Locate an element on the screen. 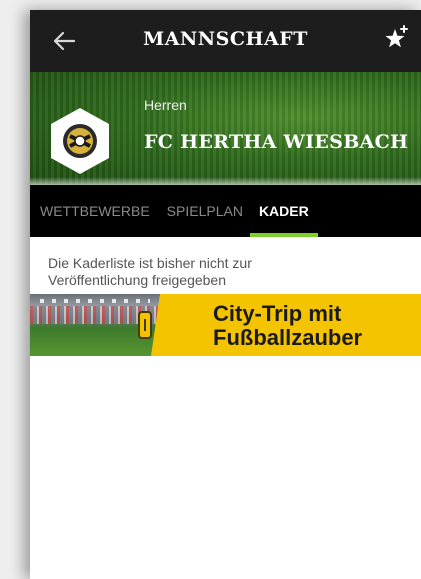 The width and height of the screenshot is (421, 579). tab-spielplan: SPIELPLAN is located at coordinates (205, 211).